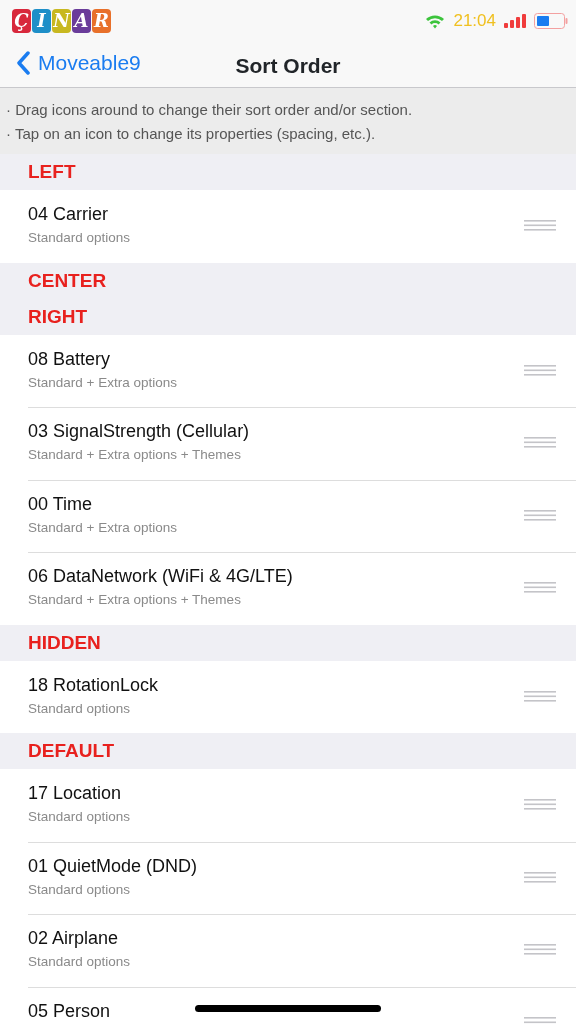  Describe the element at coordinates (515, 21) in the screenshot. I see `signal-icon` at that location.